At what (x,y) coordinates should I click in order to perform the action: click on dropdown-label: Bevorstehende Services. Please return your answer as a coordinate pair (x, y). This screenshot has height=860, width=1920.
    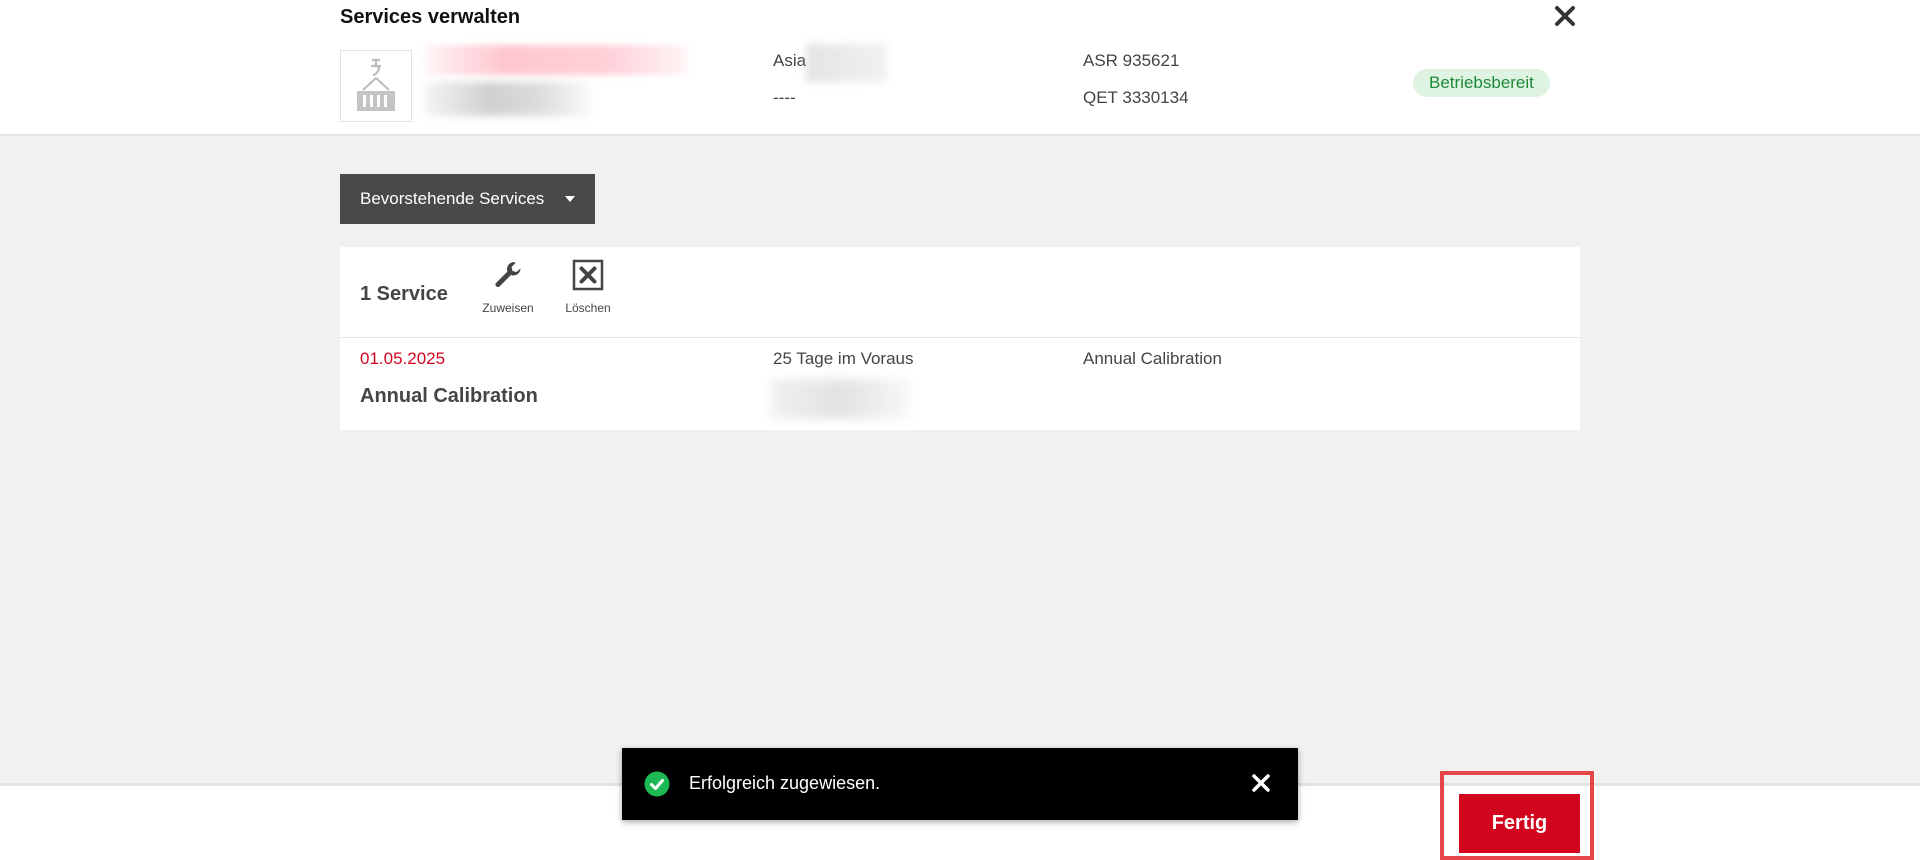
    Looking at the image, I should click on (452, 198).